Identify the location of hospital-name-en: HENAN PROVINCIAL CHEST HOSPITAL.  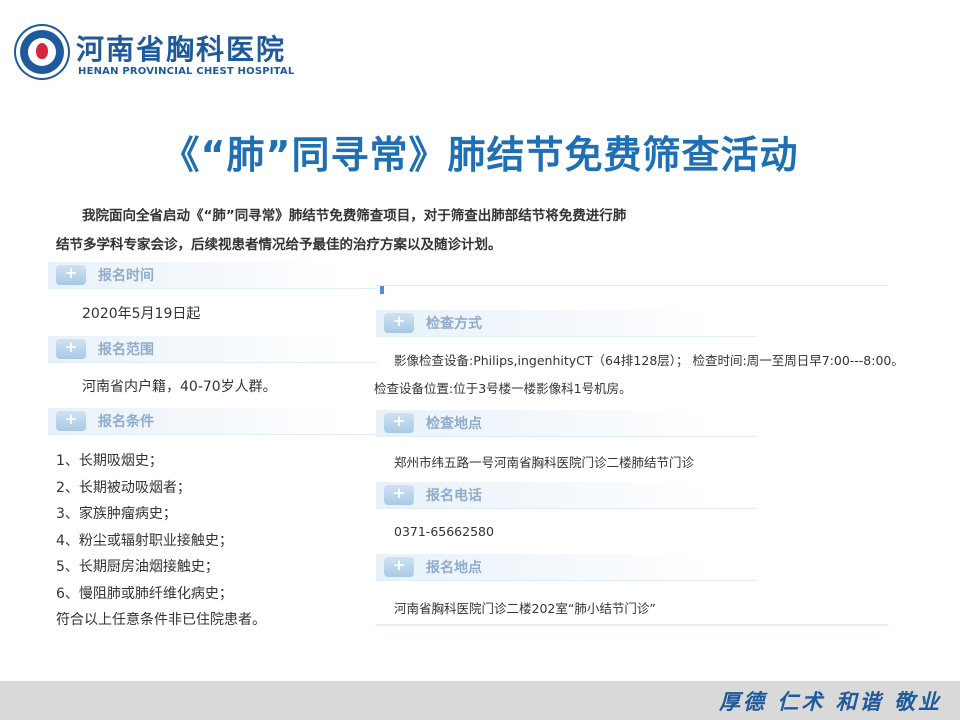
(186, 71).